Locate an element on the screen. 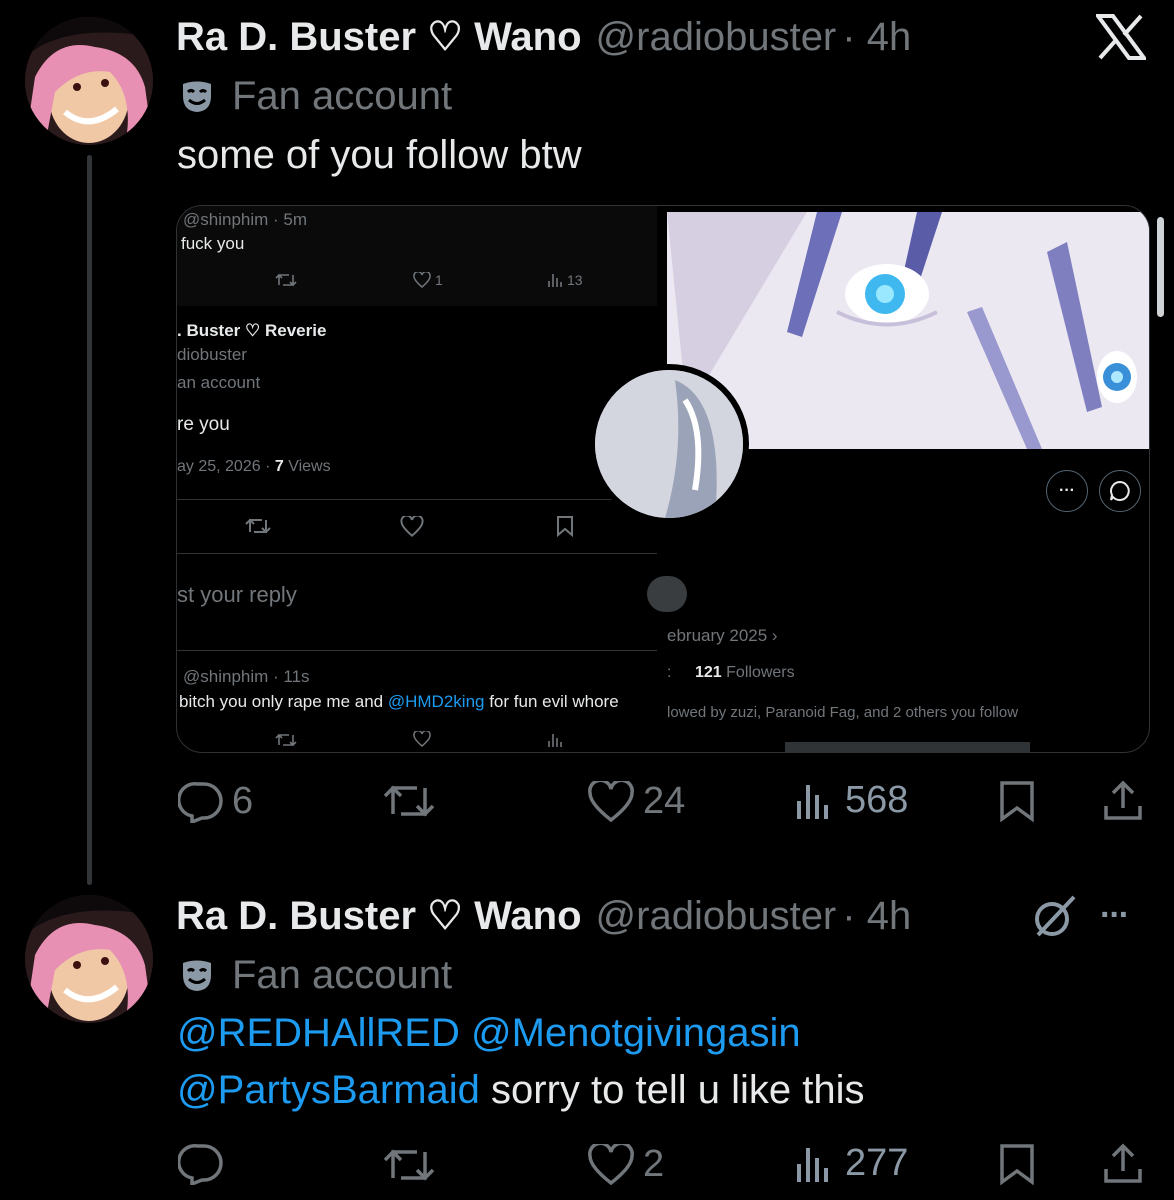 The width and height of the screenshot is (1174, 1200). reply-text: fuck you is located at coordinates (213, 243).